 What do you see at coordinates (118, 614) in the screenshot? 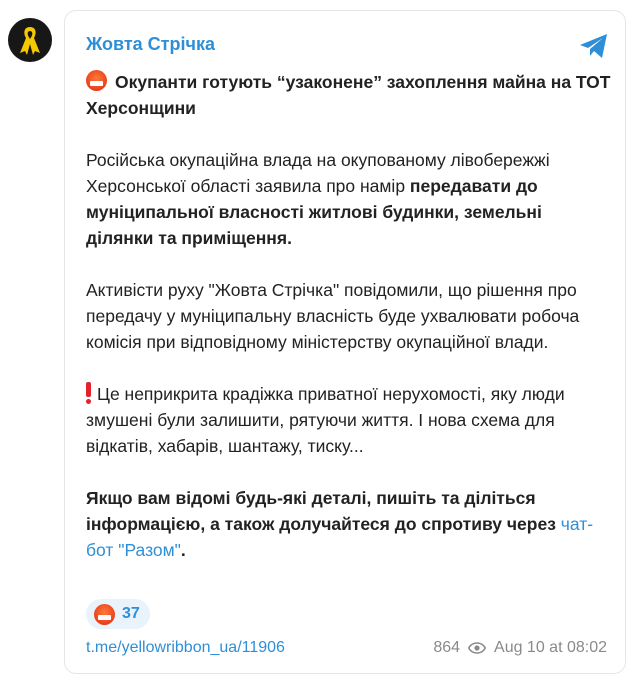
I see `reaction-button: 37` at bounding box center [118, 614].